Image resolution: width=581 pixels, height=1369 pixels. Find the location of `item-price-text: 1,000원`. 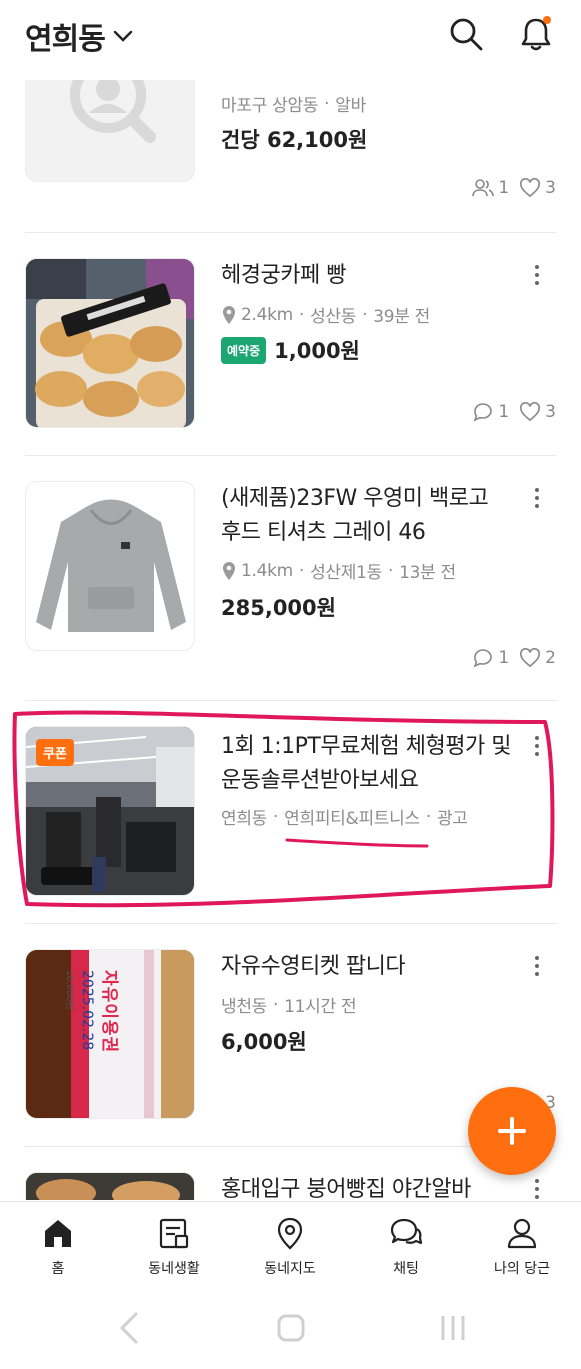

item-price-text: 1,000원 is located at coordinates (317, 351).